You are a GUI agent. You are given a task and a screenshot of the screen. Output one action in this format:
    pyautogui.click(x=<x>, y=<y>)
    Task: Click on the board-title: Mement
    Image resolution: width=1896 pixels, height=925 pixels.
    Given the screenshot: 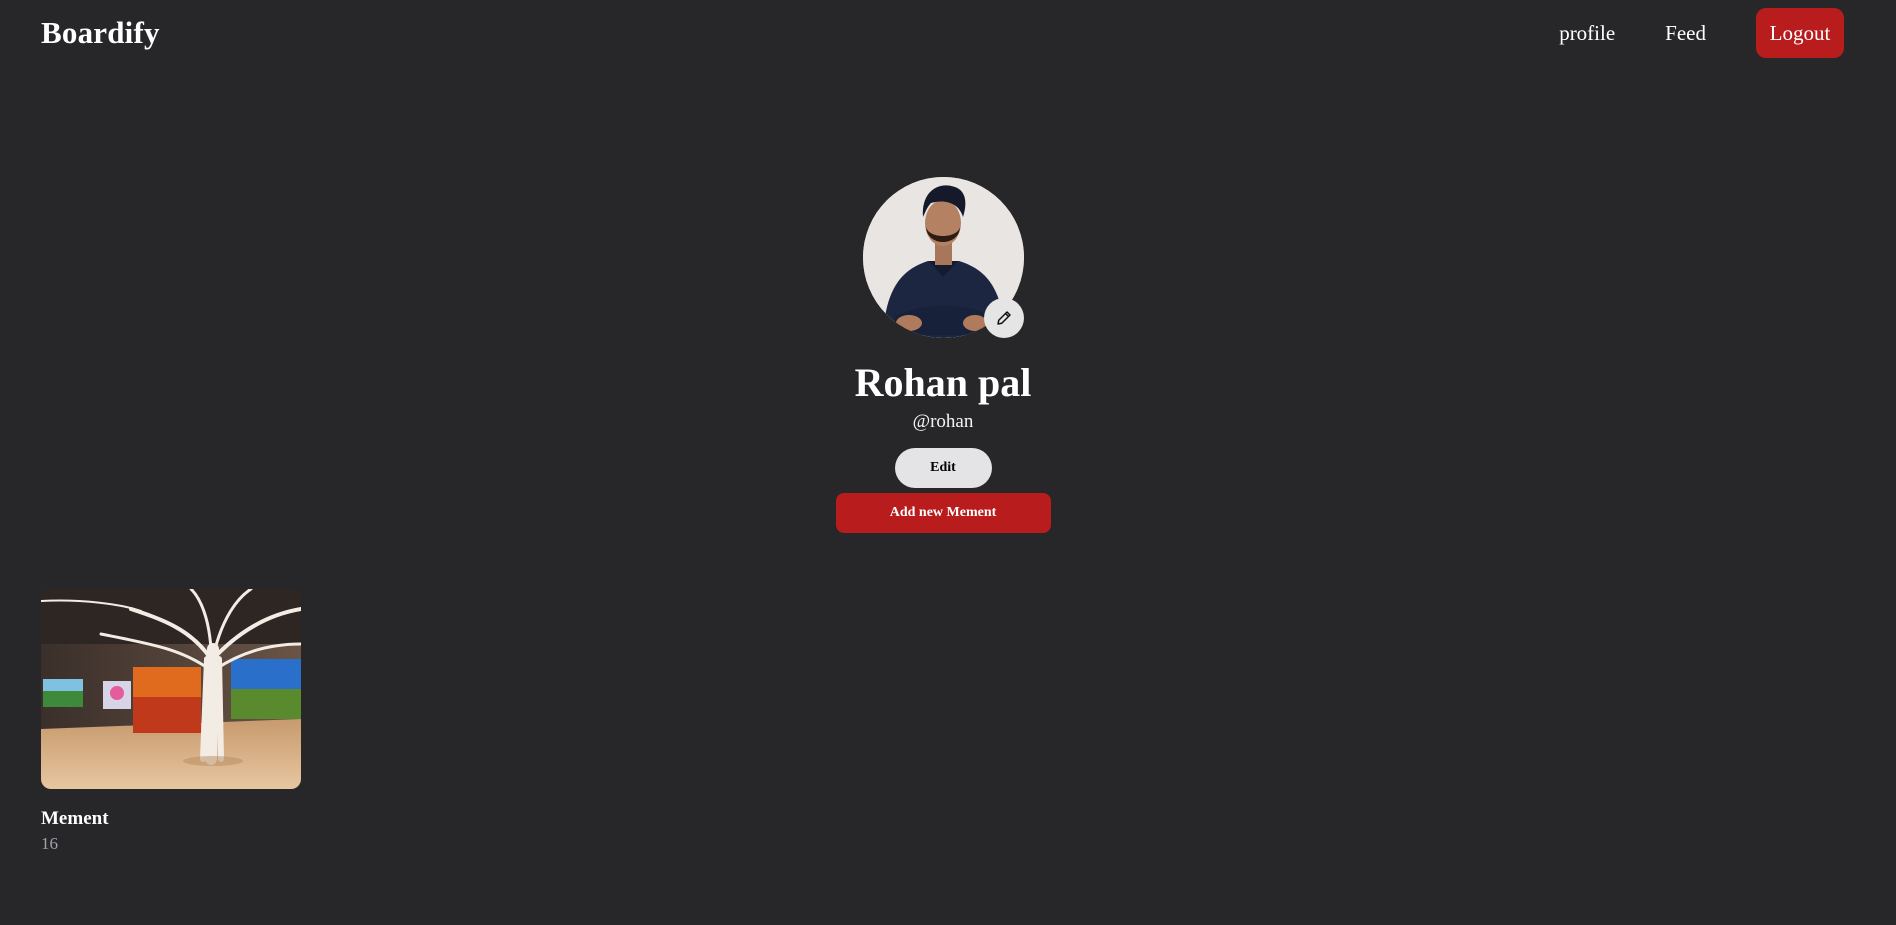 What is the action you would take?
    pyautogui.click(x=75, y=818)
    